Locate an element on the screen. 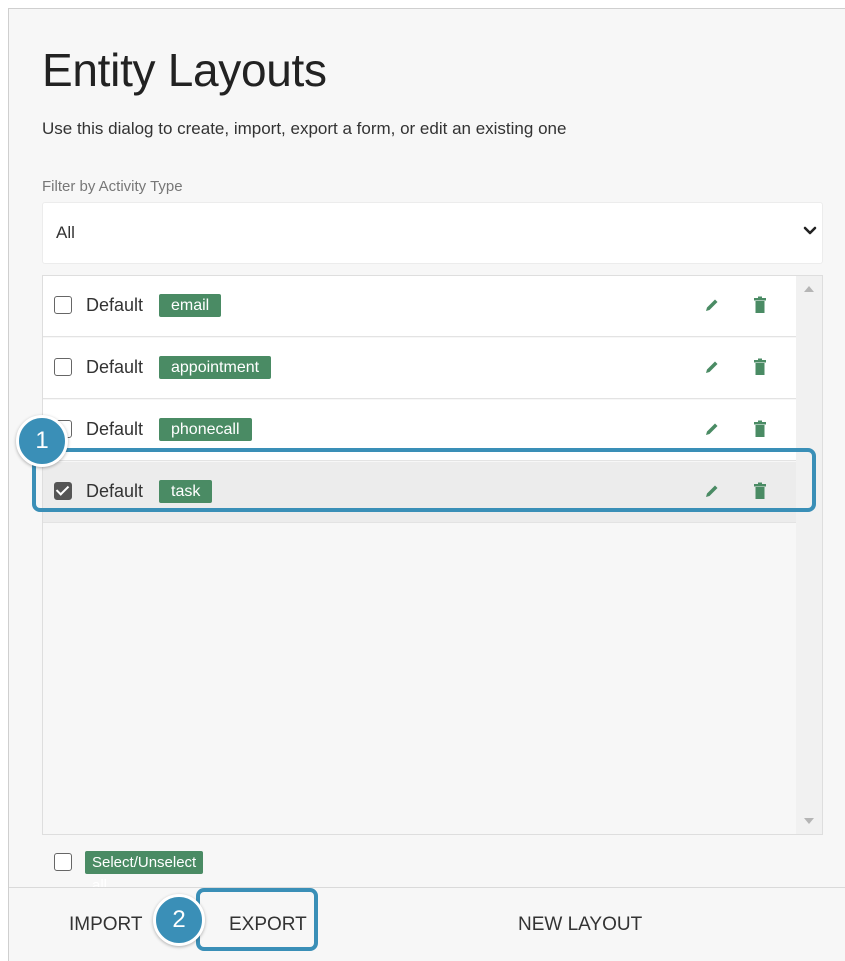  filter-label: Filter by Activity Type is located at coordinates (112, 186).